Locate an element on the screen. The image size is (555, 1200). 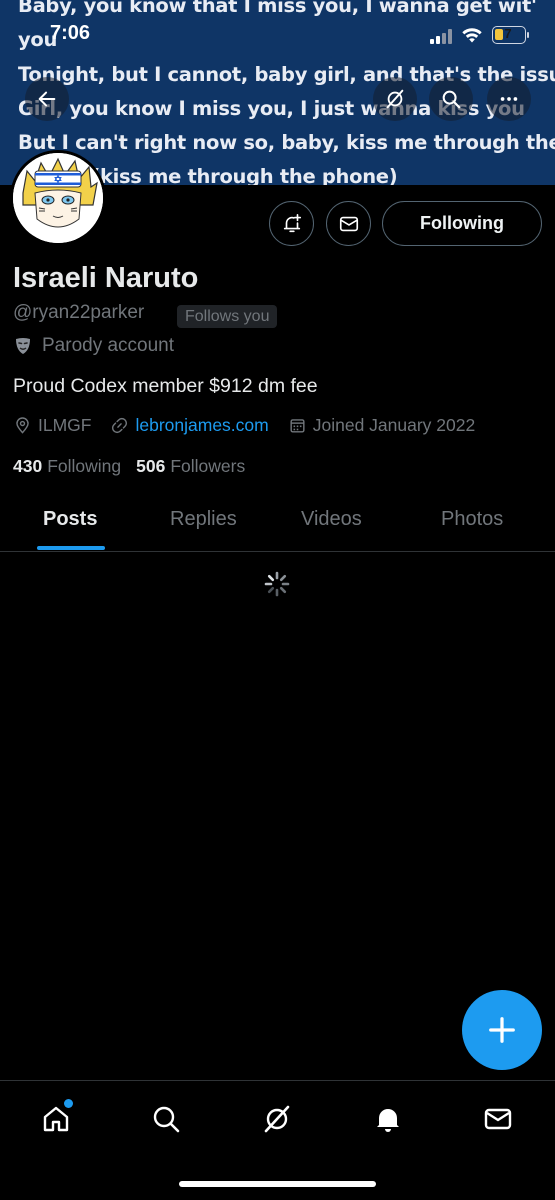
theater-mask-icon is located at coordinates (23, 346).